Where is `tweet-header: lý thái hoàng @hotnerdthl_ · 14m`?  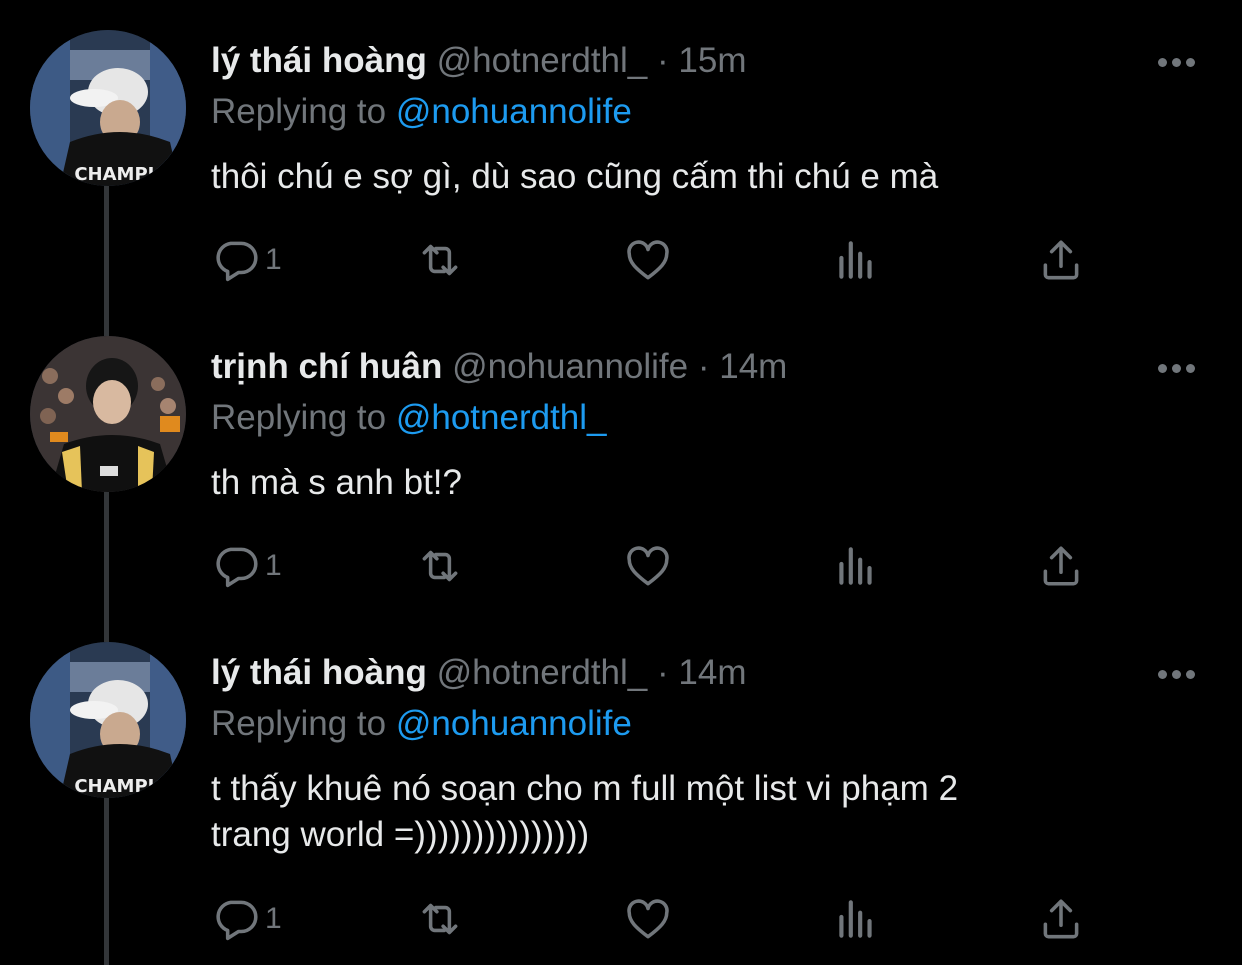
tweet-header: lý thái hoàng @hotnerdthl_ · 14m is located at coordinates (478, 673).